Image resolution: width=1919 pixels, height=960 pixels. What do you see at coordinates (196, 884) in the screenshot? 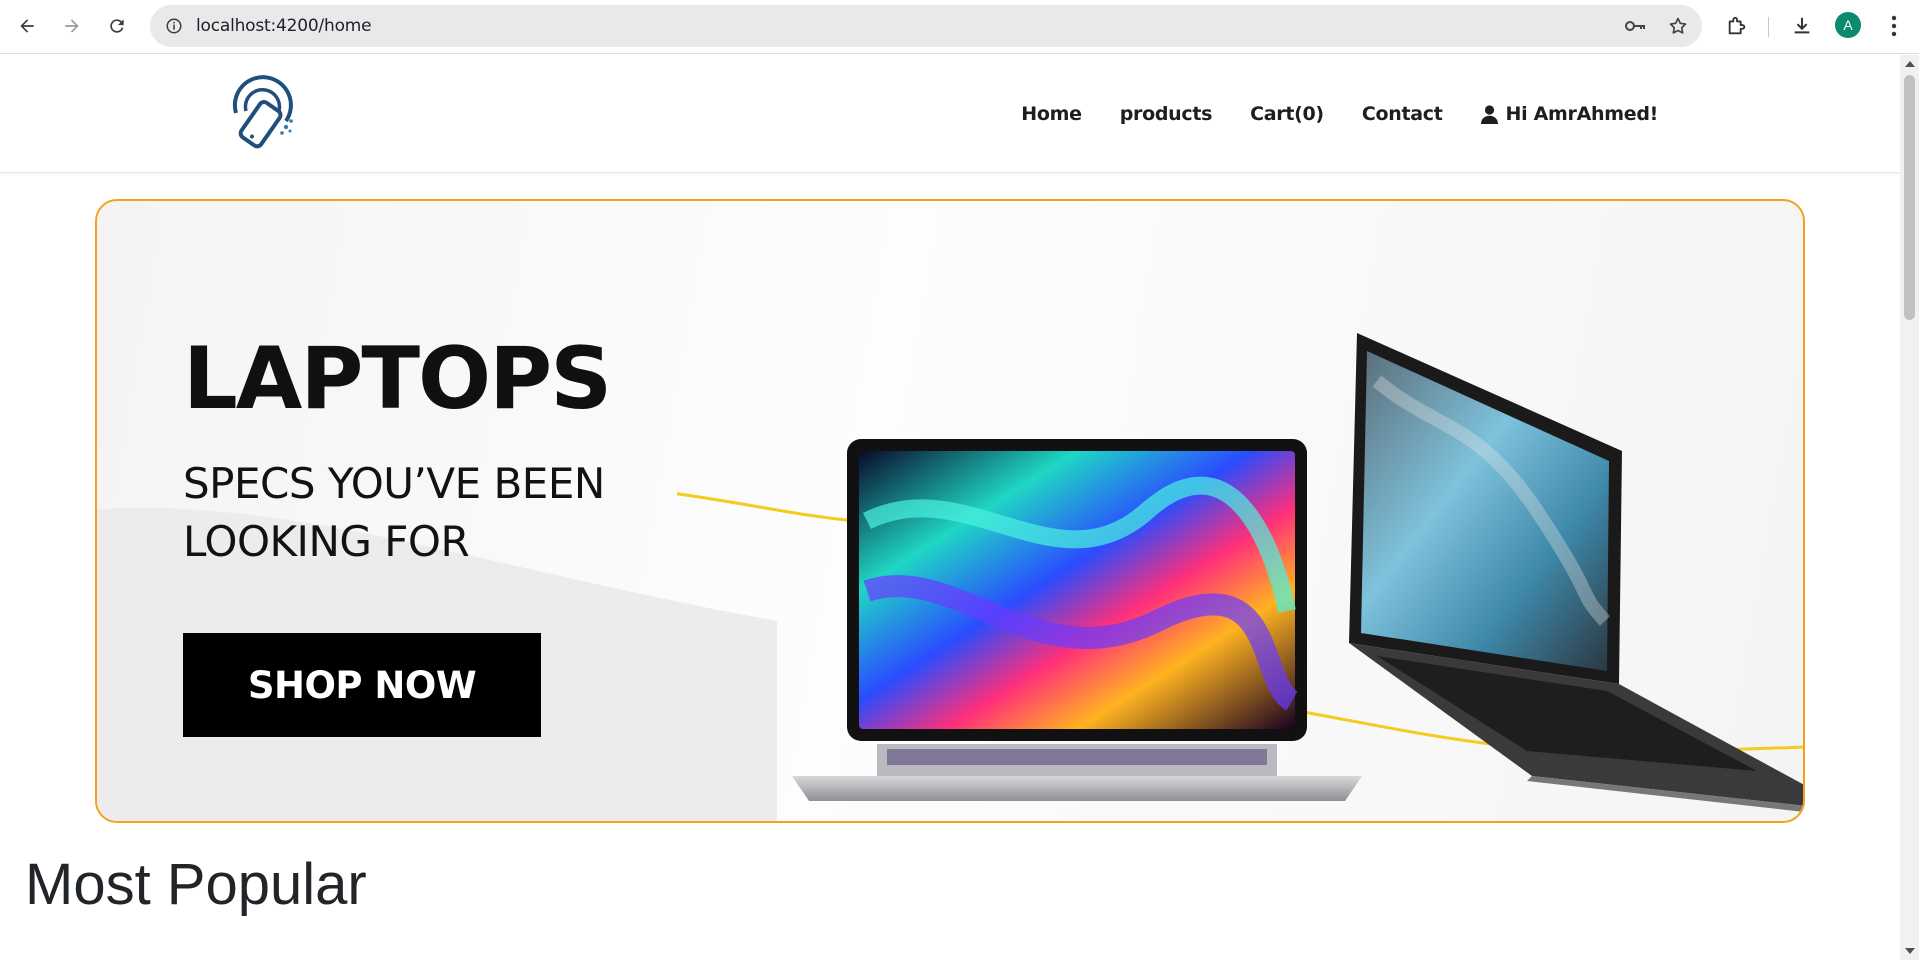
I see `section-title-most-popular: Most Popular` at bounding box center [196, 884].